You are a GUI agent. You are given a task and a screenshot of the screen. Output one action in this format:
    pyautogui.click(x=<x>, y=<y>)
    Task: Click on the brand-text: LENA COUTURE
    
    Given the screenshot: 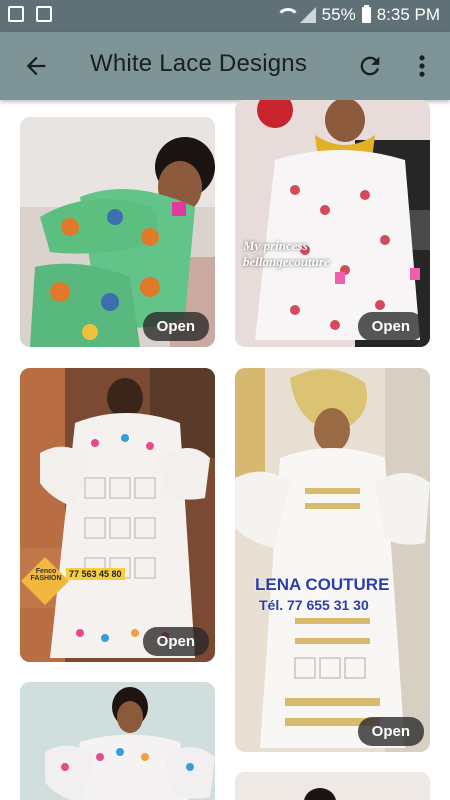 What is the action you would take?
    pyautogui.click(x=322, y=584)
    